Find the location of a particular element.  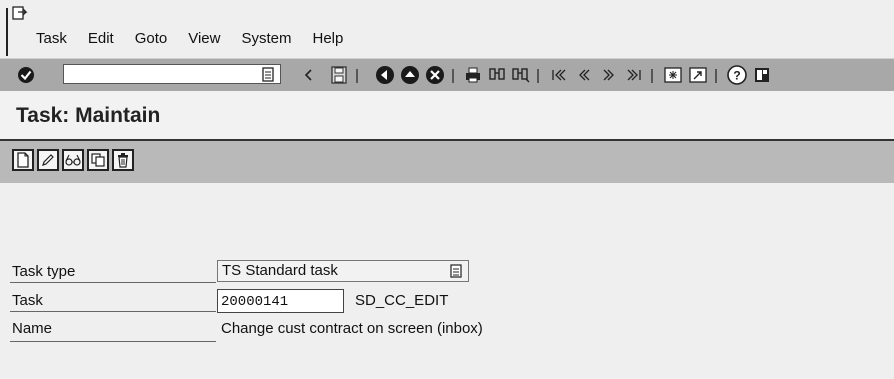

menu-item-edit: Edit is located at coordinates (101, 38).